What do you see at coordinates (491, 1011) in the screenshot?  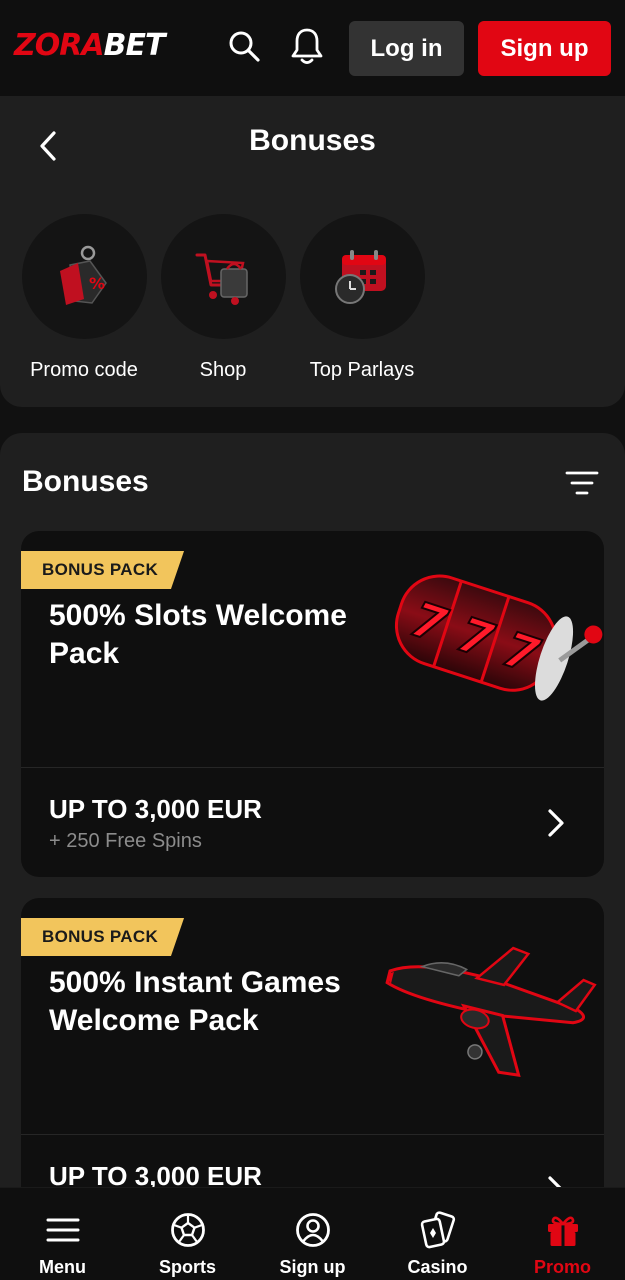 I see `airplane-icon` at bounding box center [491, 1011].